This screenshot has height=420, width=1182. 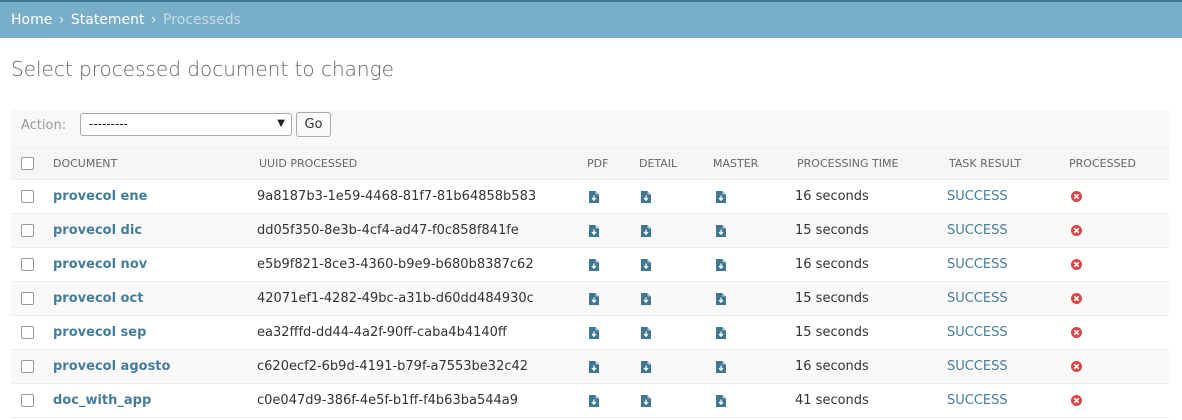 I want to click on master-cell, so click(x=747, y=230).